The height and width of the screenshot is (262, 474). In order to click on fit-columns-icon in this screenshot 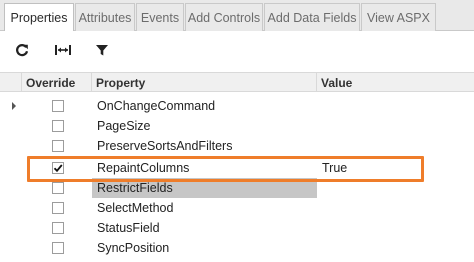, I will do `click(63, 50)`.